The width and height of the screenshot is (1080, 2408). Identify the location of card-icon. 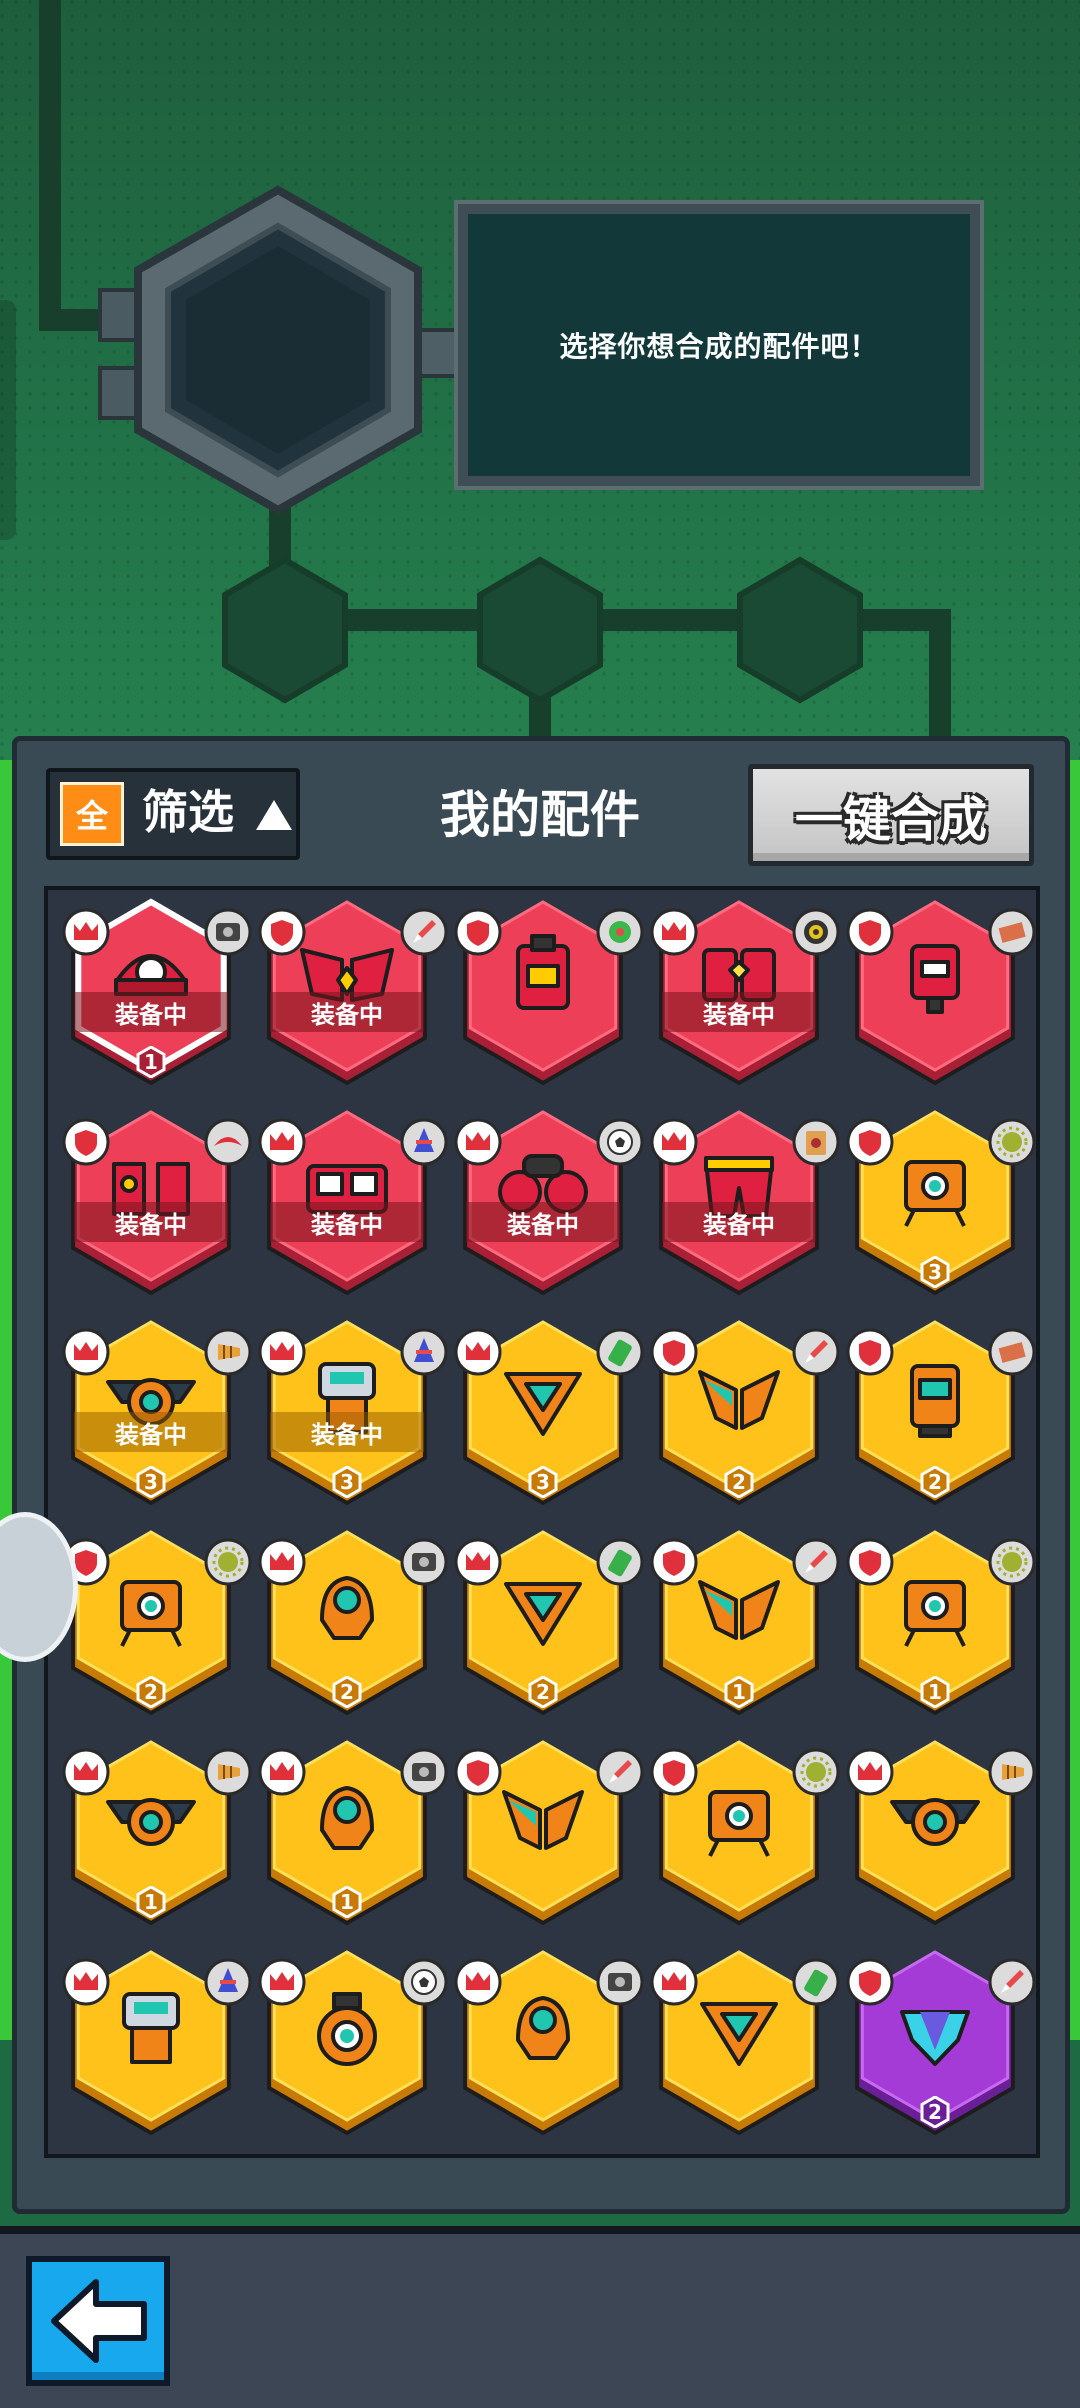
(816, 1142).